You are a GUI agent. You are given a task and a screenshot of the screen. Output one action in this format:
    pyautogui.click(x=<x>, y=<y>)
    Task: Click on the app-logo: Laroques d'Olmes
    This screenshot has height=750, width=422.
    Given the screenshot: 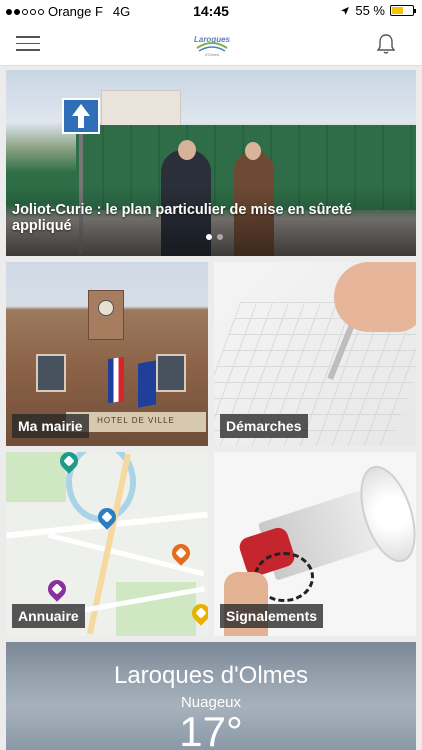 What is the action you would take?
    pyautogui.click(x=212, y=44)
    